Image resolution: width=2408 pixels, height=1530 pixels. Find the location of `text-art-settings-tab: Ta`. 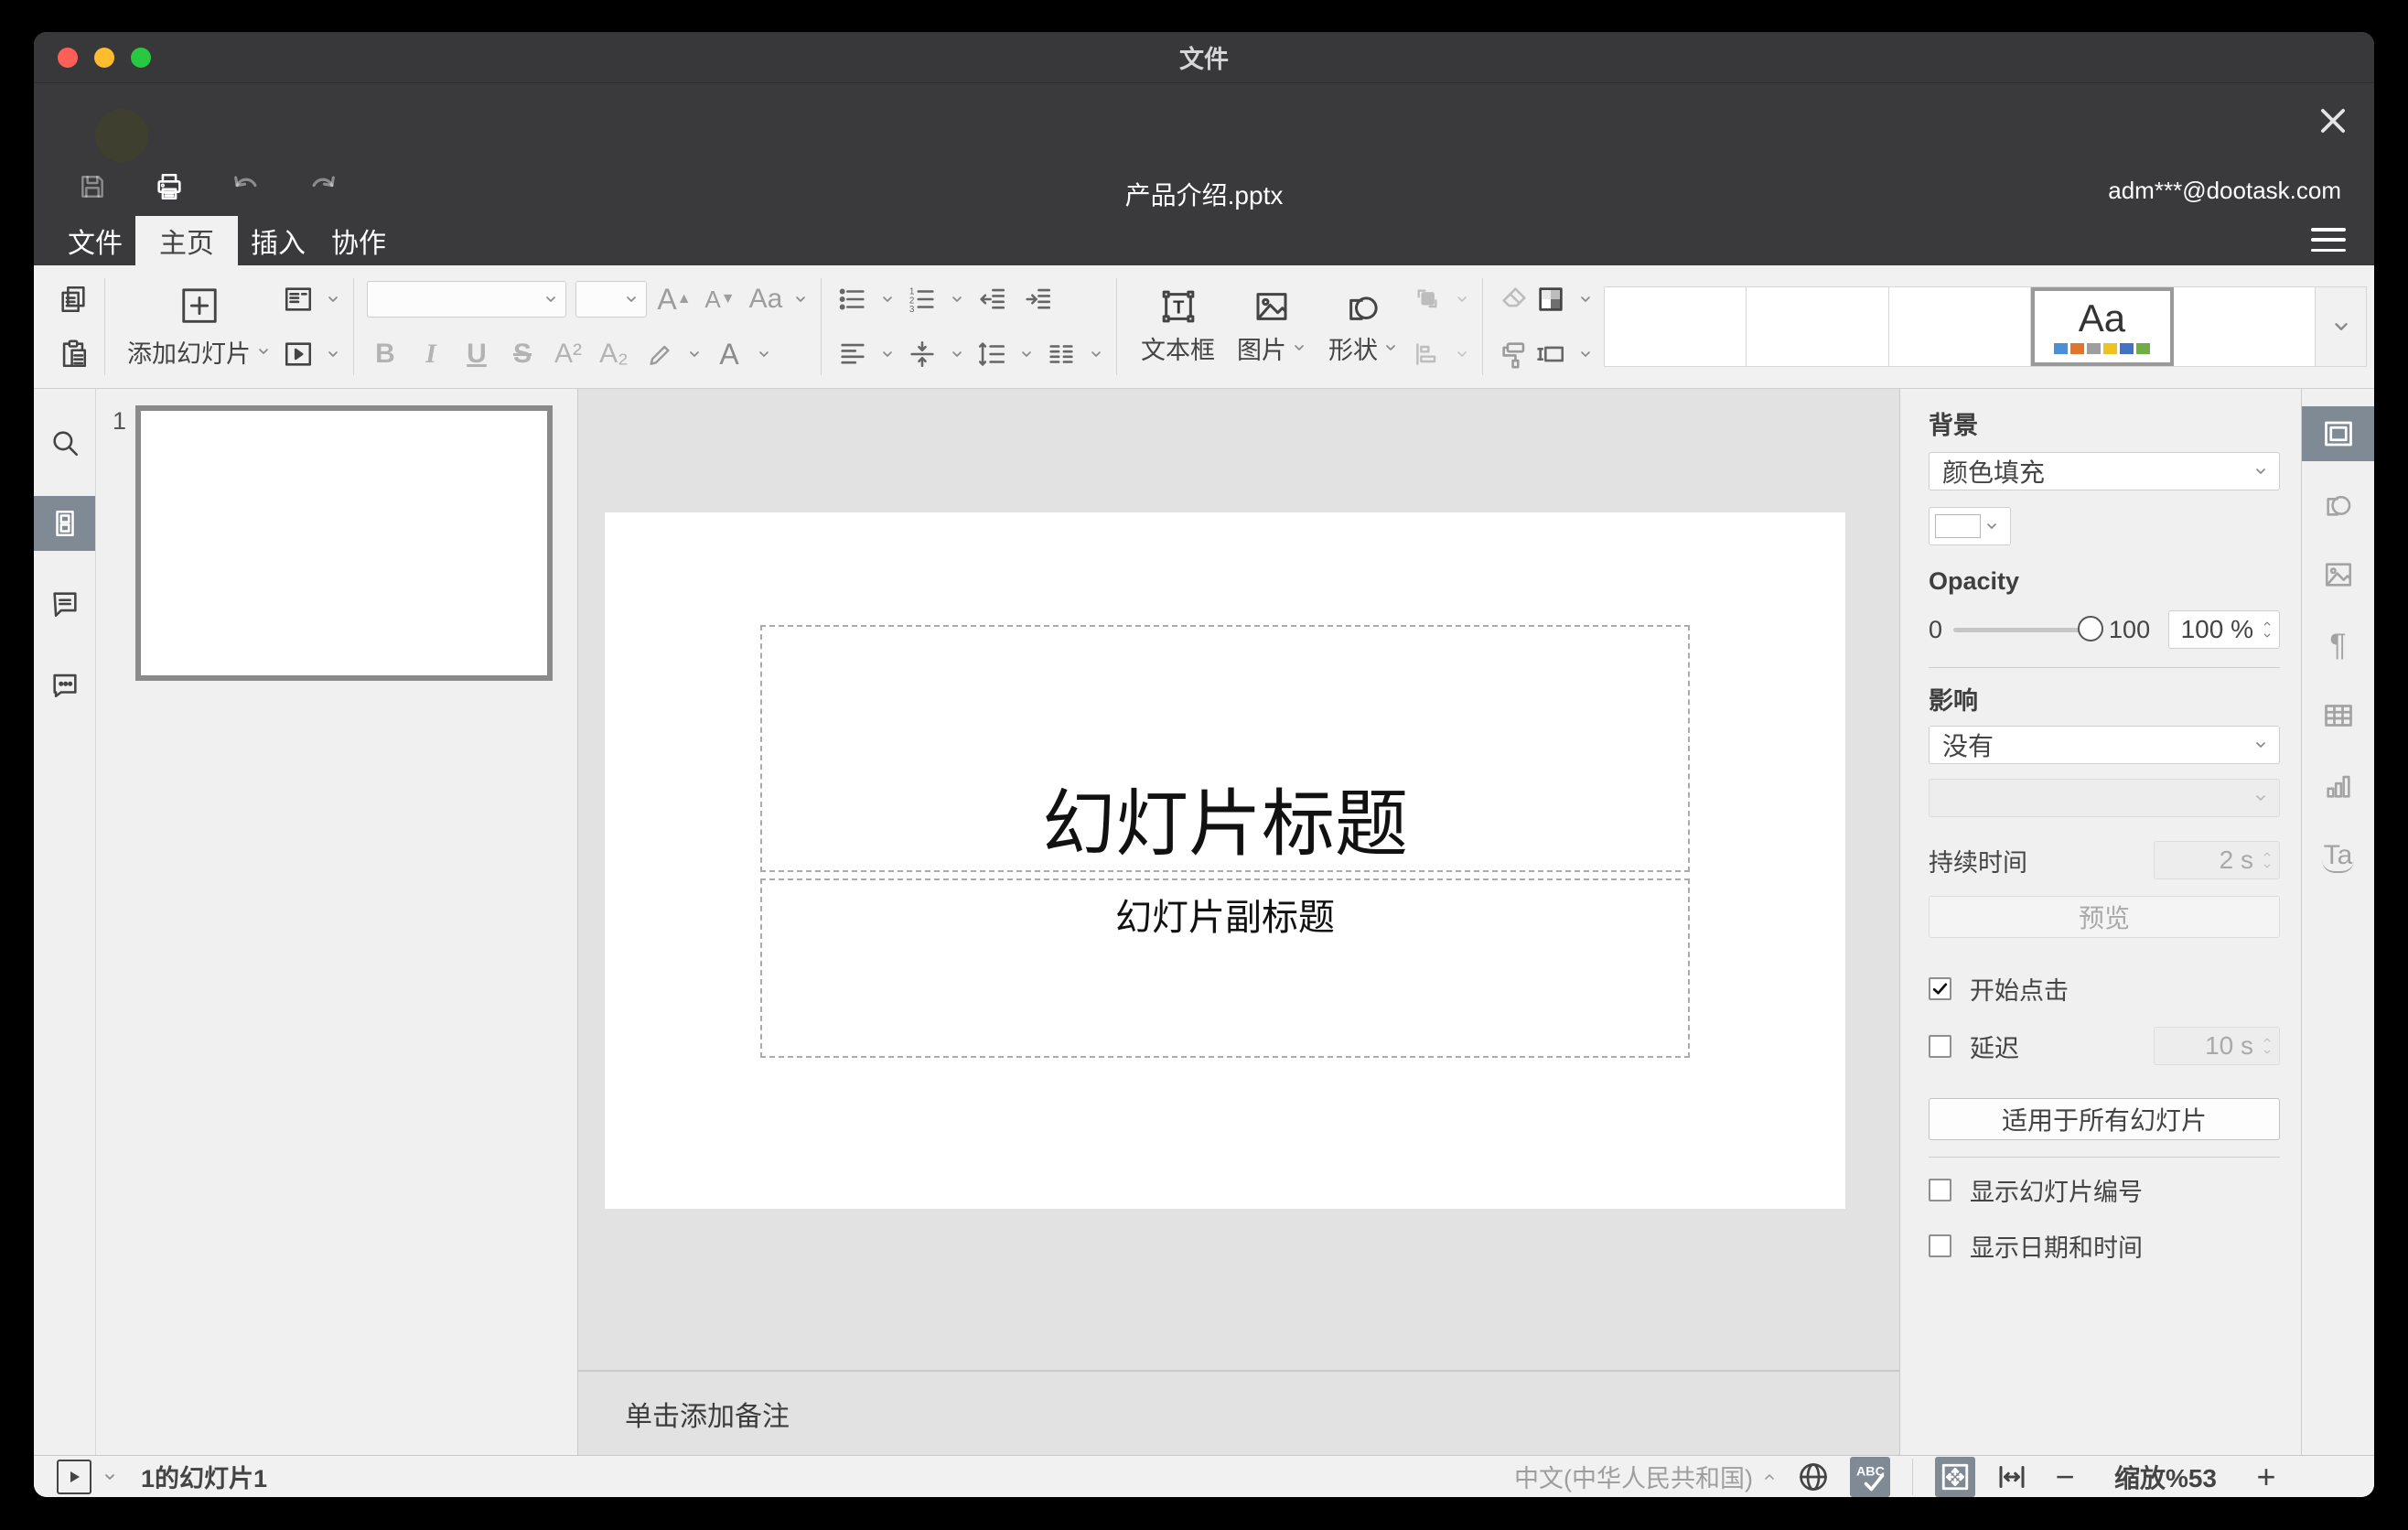

text-art-settings-tab: Ta is located at coordinates (2338, 856).